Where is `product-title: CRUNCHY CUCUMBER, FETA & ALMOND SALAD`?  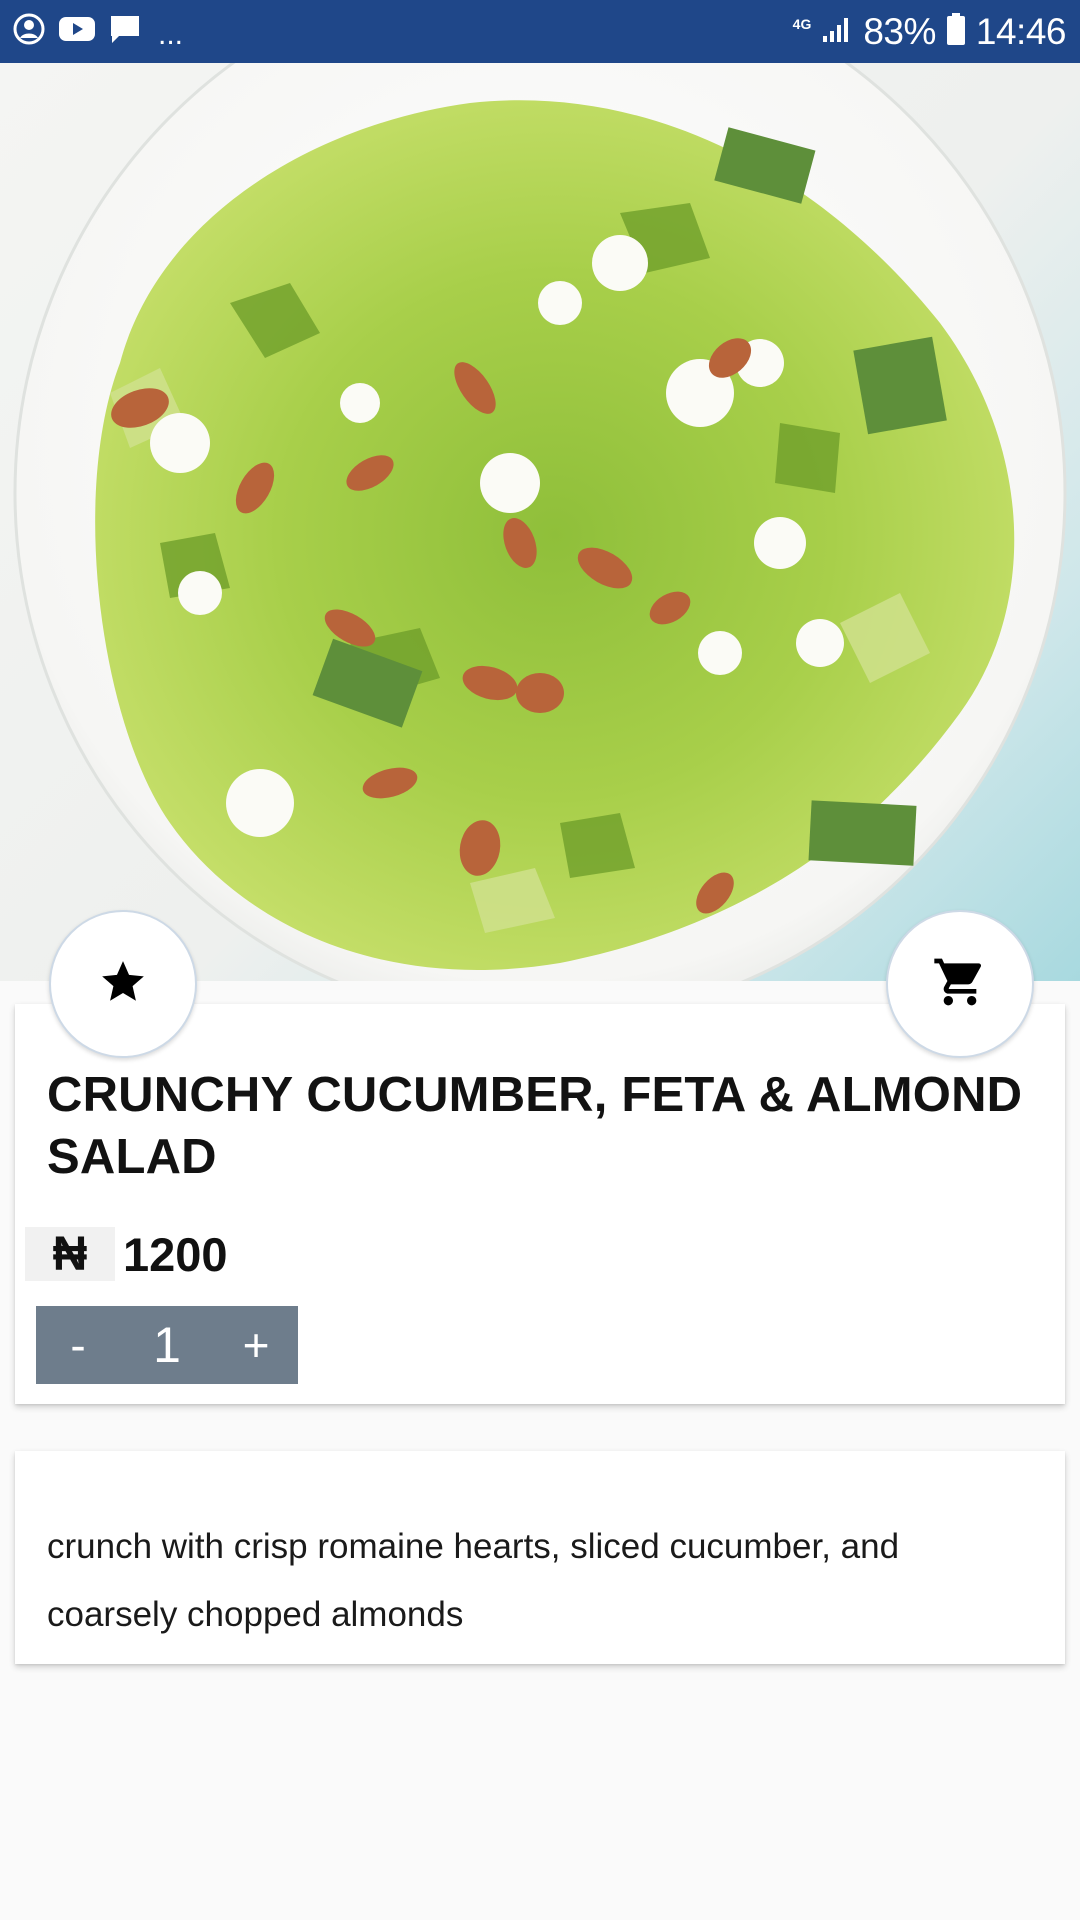
product-title: CRUNCHY CUCUMBER, FETA & ALMOND SALAD is located at coordinates (535, 1126).